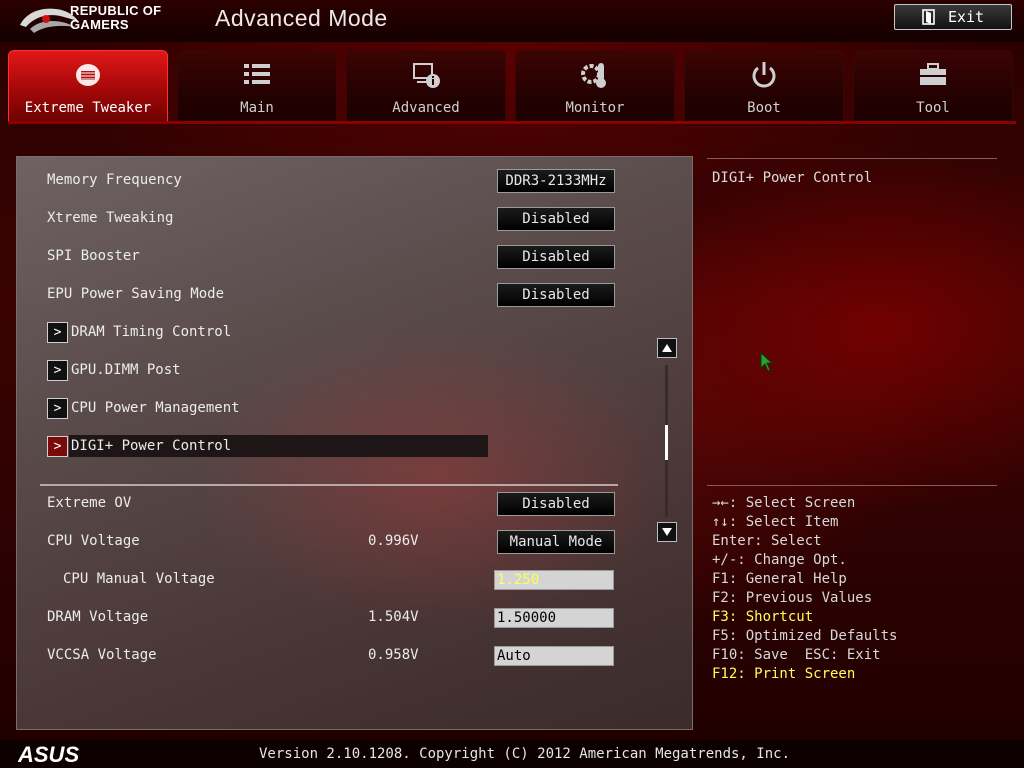 This screenshot has height=768, width=1024. What do you see at coordinates (764, 108) in the screenshot?
I see `tab-label: Boot` at bounding box center [764, 108].